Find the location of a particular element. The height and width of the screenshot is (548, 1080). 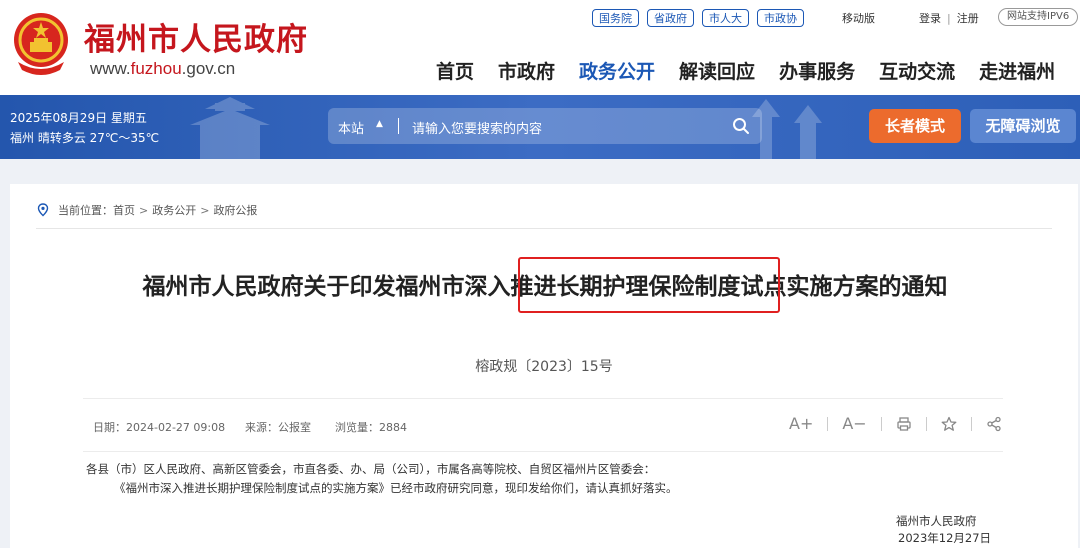

site-url-prefix: www. is located at coordinates (110, 68).